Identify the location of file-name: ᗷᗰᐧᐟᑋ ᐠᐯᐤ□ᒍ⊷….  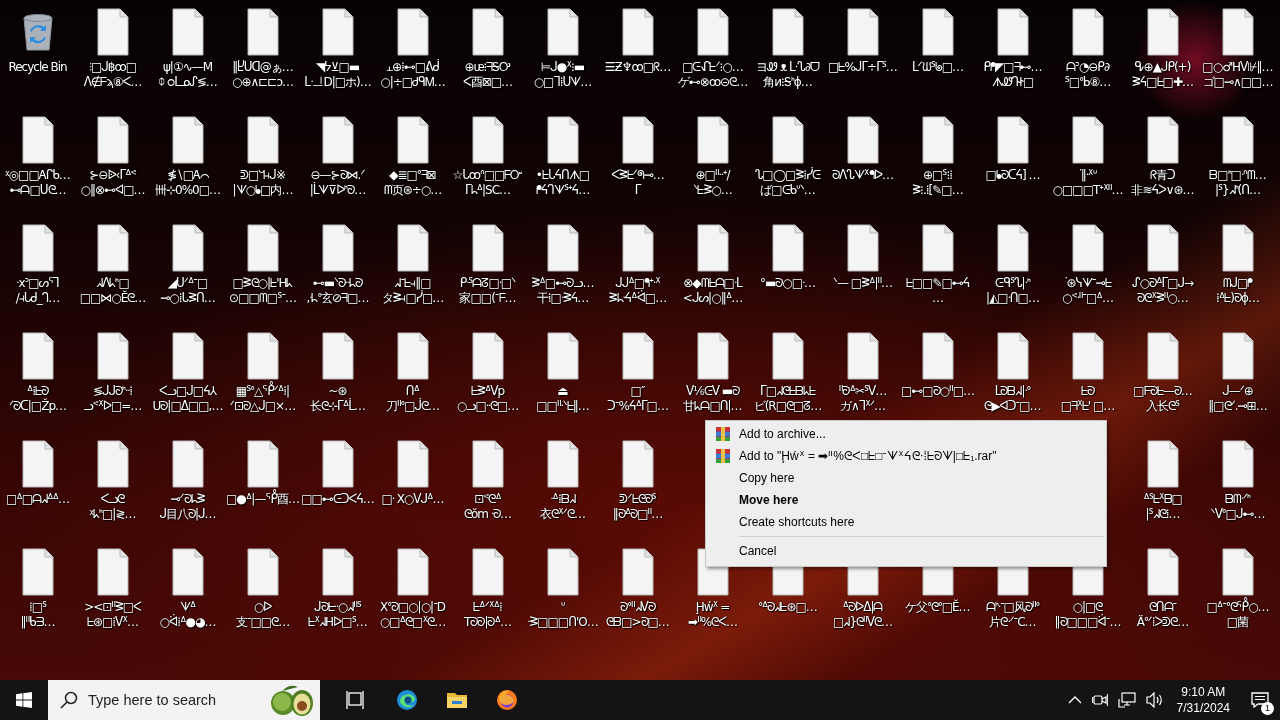
(1237, 507).